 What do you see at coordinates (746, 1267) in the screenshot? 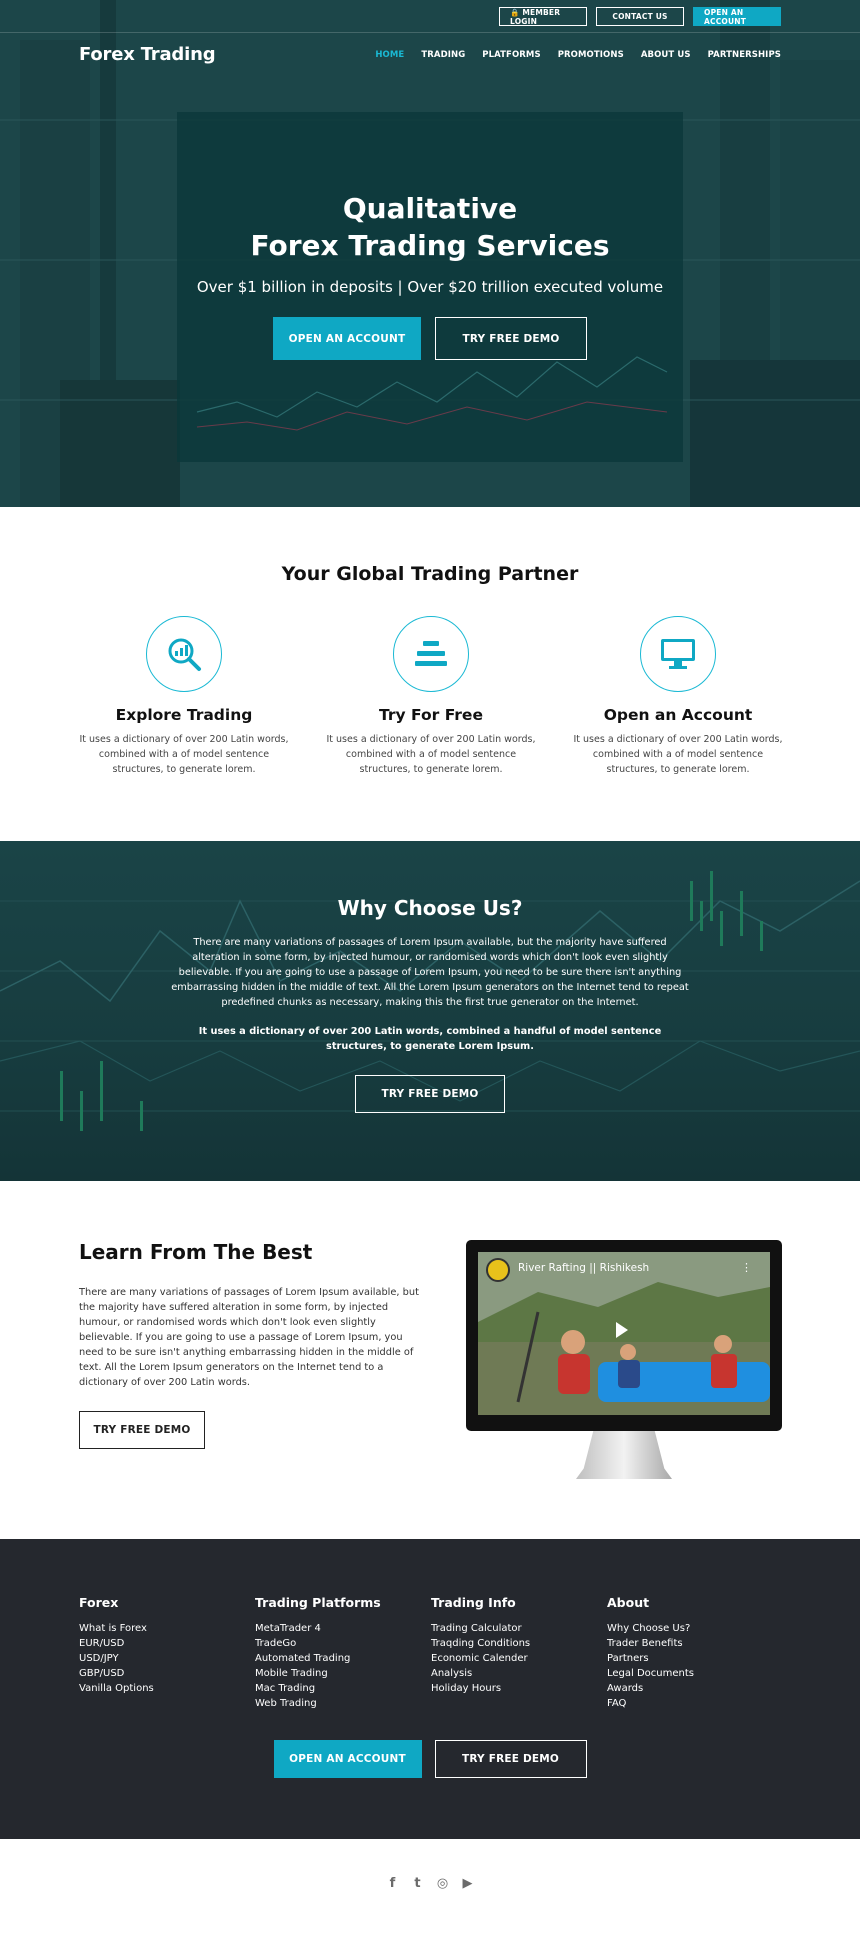
I see `more-options-icon: ⋮` at bounding box center [746, 1267].